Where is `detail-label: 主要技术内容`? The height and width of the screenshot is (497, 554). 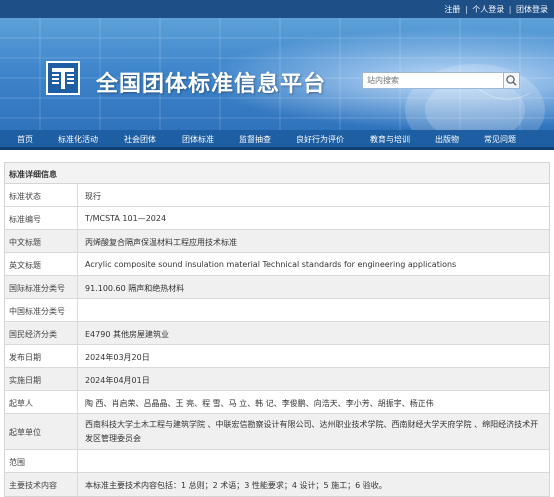 detail-label: 主要技术内容 is located at coordinates (33, 485).